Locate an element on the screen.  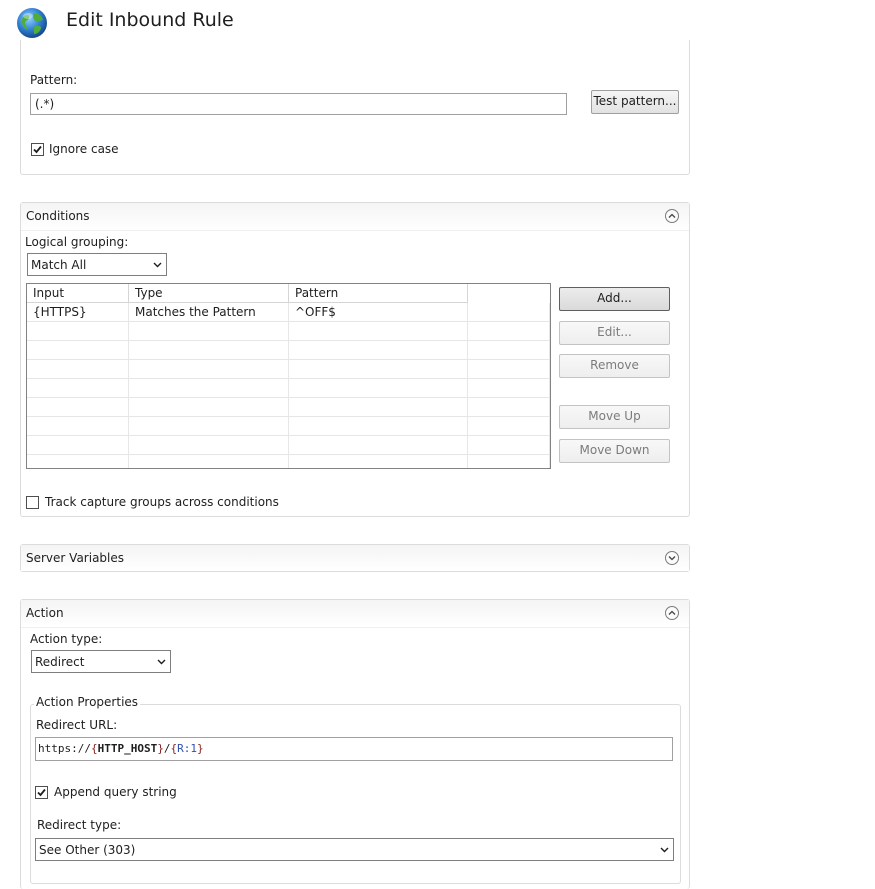
expand-server-variables-button is located at coordinates (672, 558).